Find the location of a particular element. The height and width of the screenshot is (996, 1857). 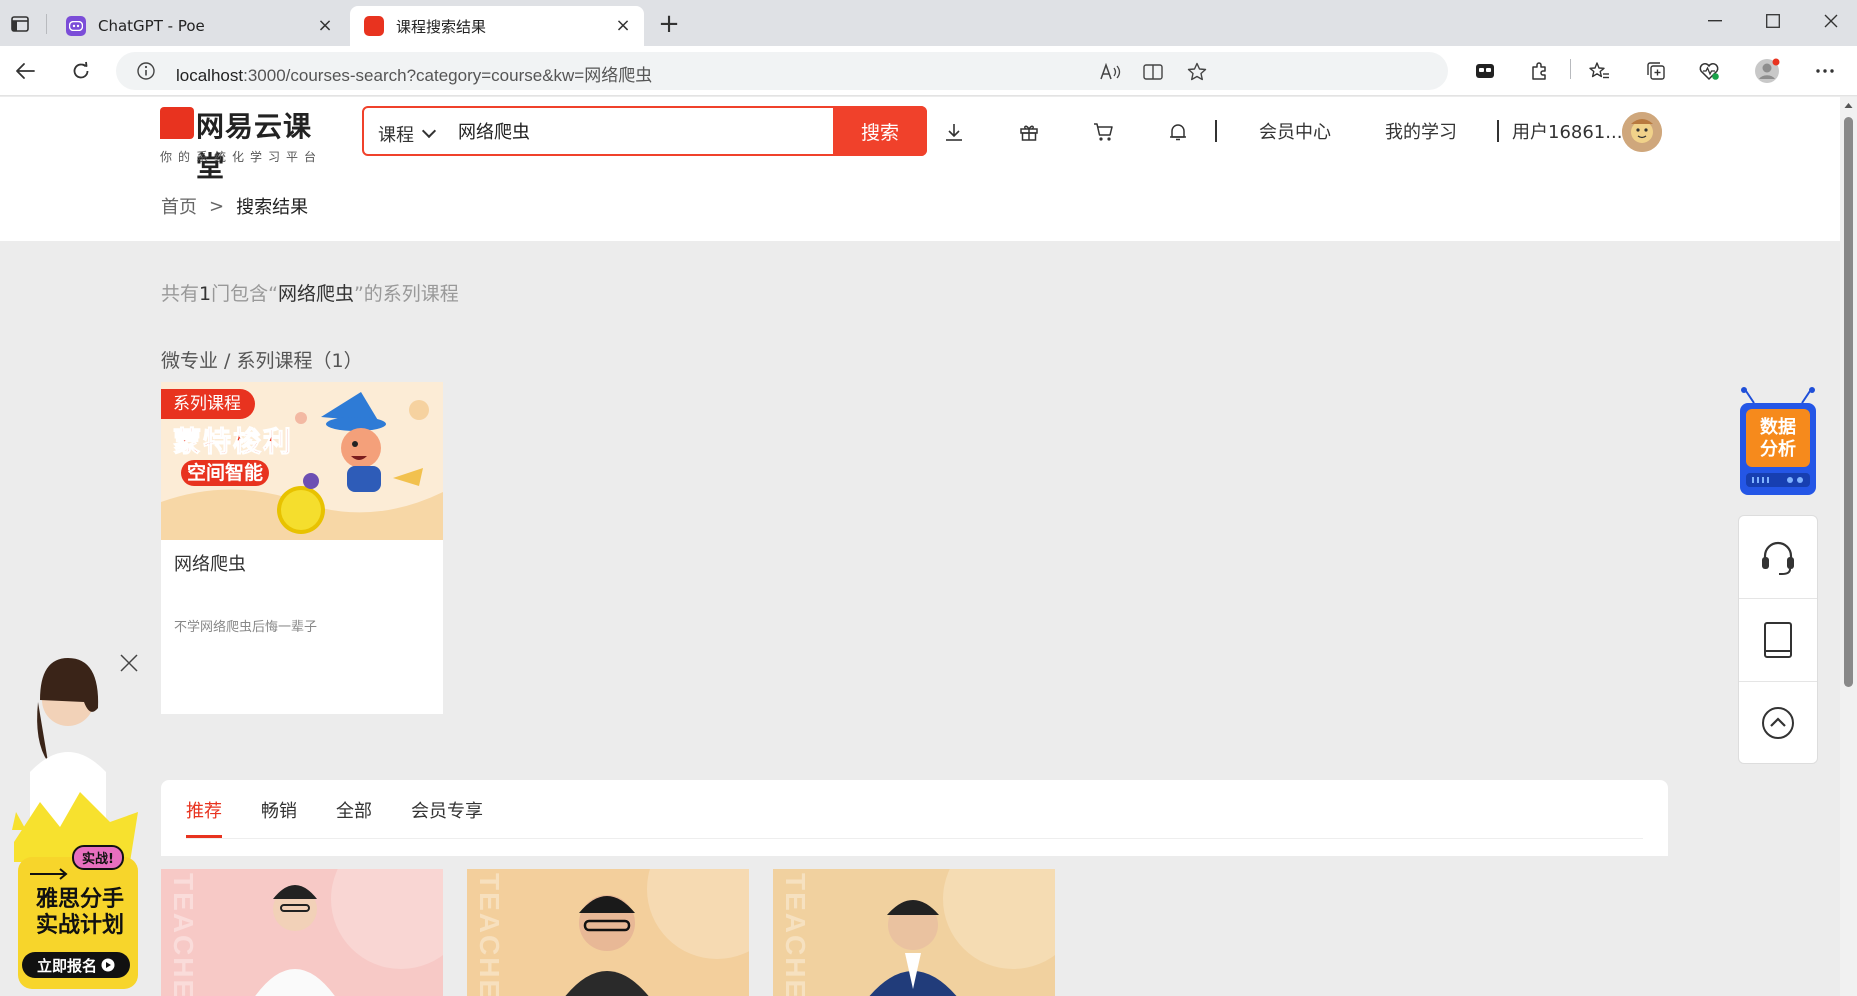

netease-cloud-class-icon is located at coordinates (374, 26).